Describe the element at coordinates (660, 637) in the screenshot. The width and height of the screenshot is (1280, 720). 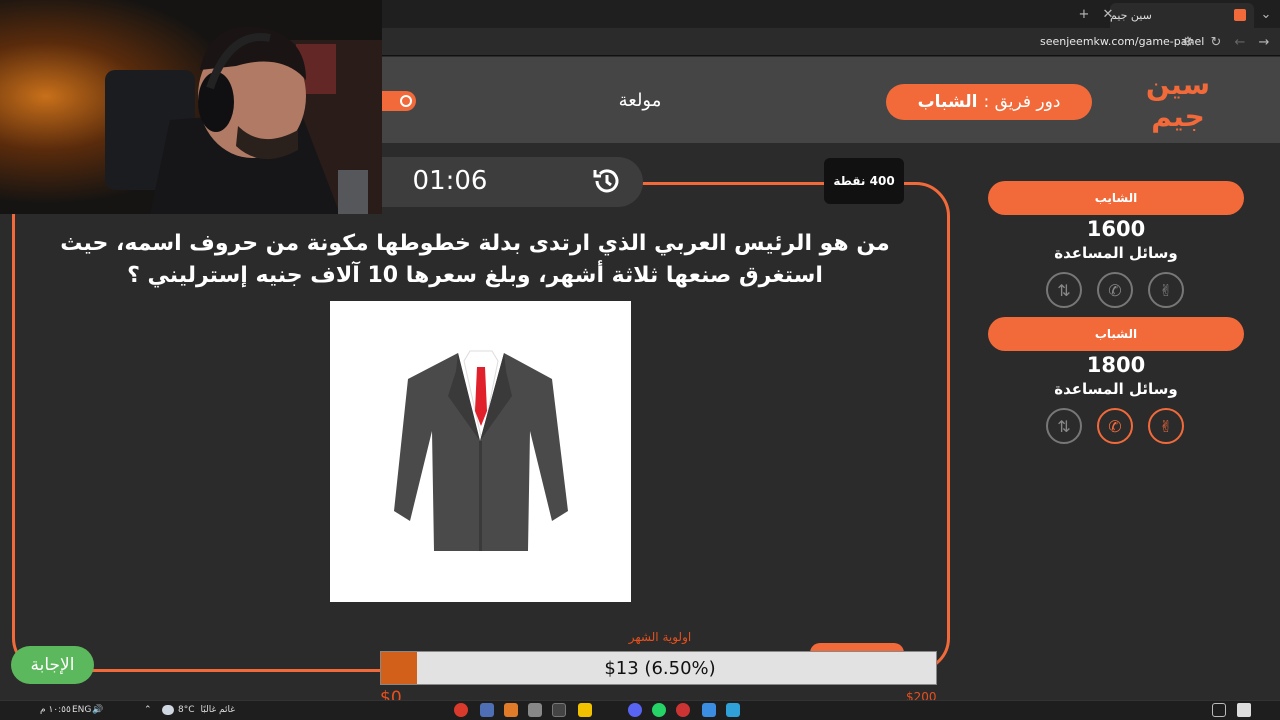
I see `donation-goal-title: اولوية الشهر` at that location.